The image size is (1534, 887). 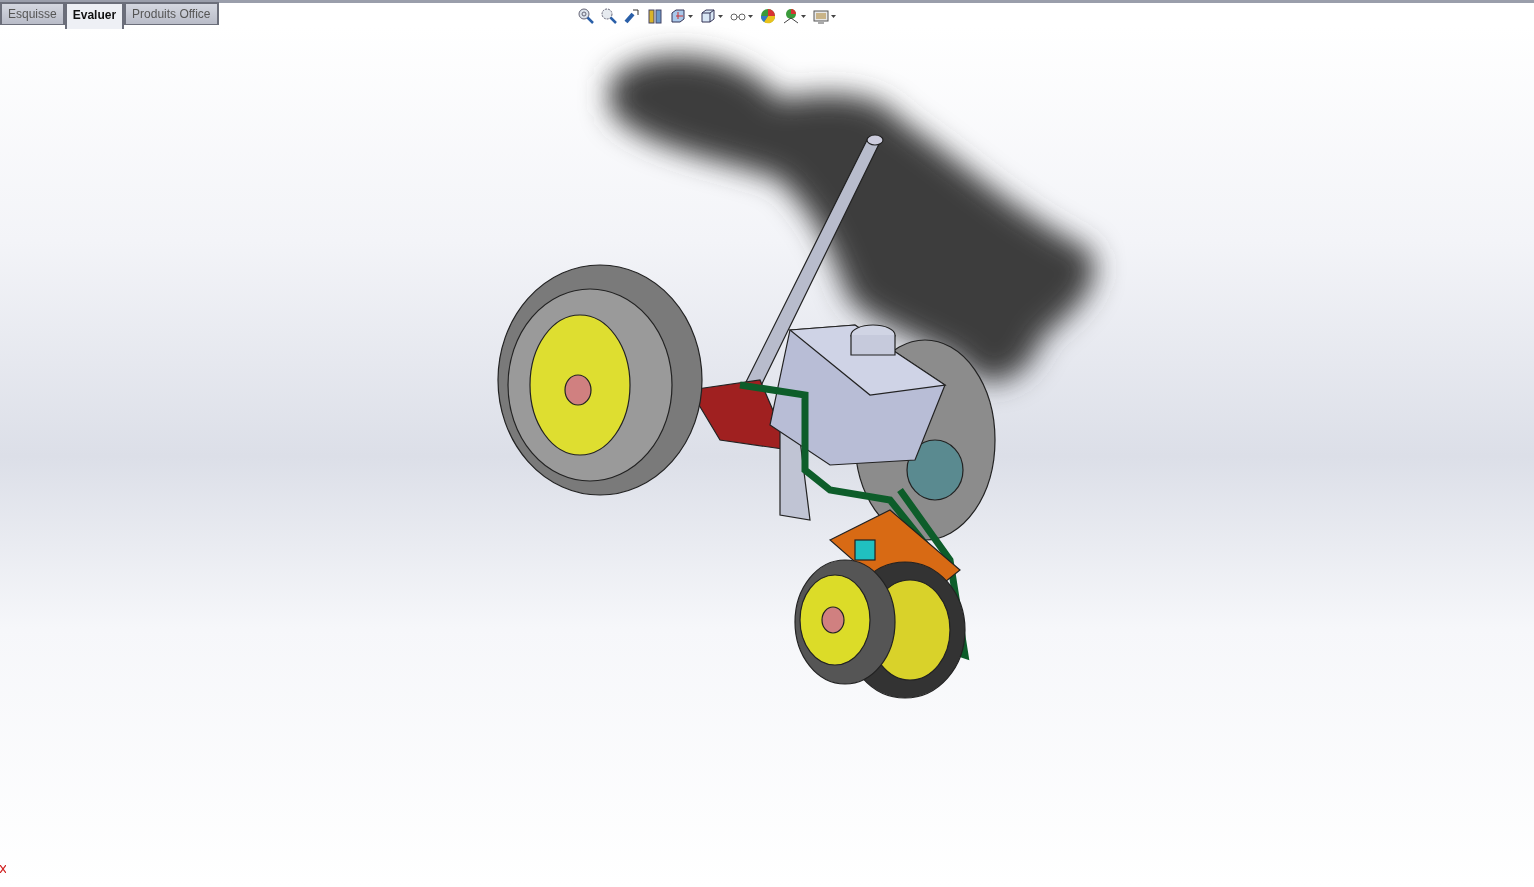 What do you see at coordinates (632, 16) in the screenshot?
I see `previous-view-icon` at bounding box center [632, 16].